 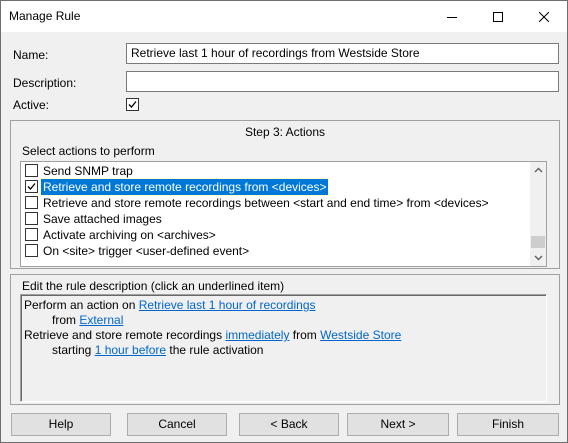 I want to click on scroll-up-button, so click(x=538, y=170).